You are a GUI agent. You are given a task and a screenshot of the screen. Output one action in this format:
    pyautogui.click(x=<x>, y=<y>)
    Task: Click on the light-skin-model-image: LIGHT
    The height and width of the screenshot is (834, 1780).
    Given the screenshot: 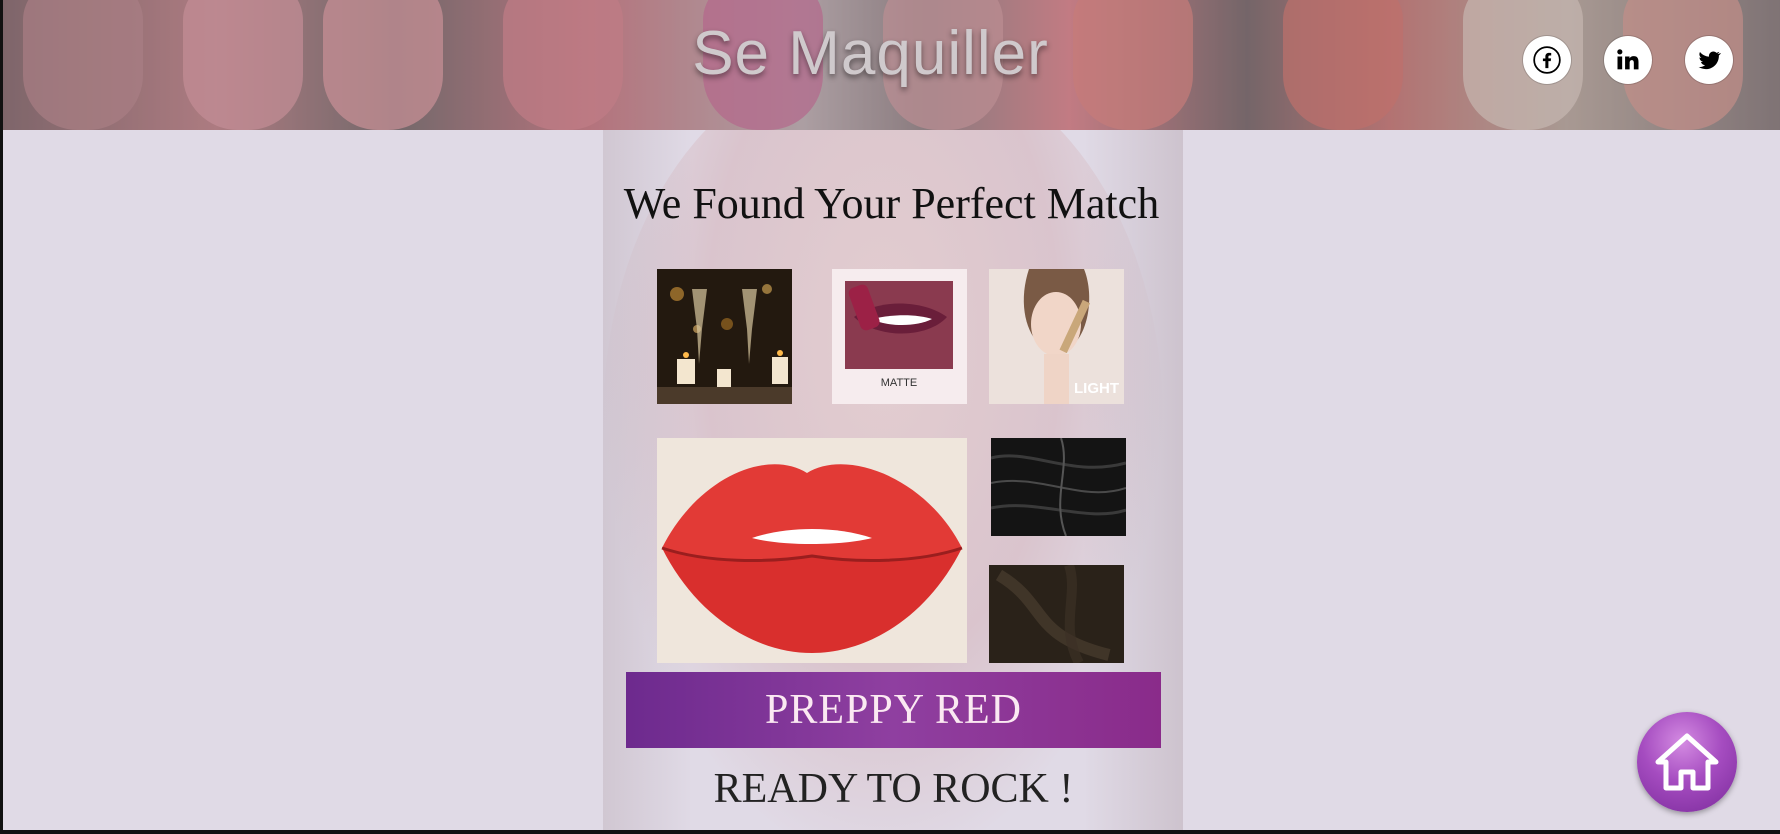 What is the action you would take?
    pyautogui.click(x=1056, y=336)
    